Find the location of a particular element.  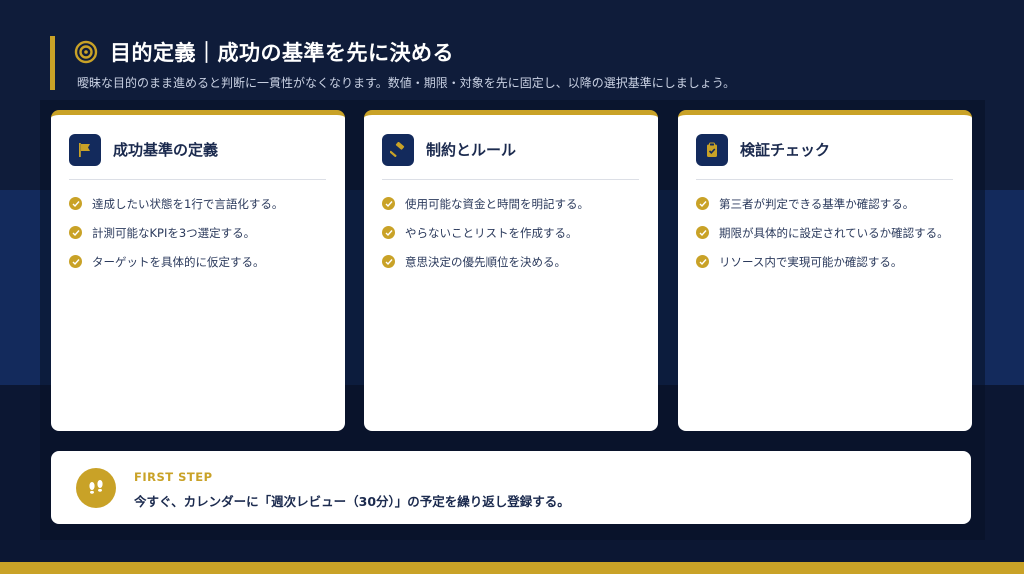

list-item: 意思決定の優先順位を決める。 is located at coordinates (513, 262).